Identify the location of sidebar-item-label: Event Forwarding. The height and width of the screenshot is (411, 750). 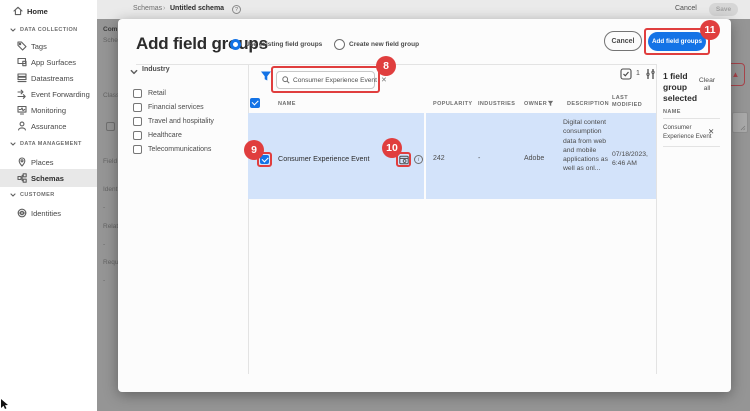
(60, 94).